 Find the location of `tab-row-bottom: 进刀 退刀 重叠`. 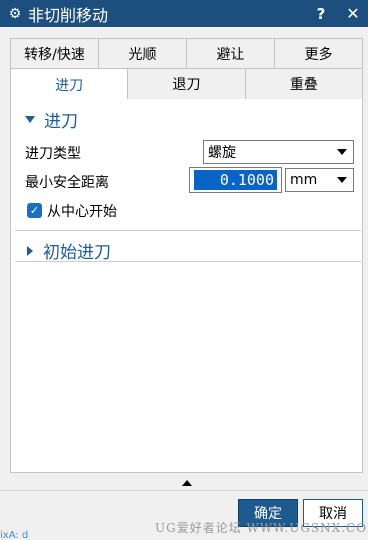

tab-row-bottom: 进刀 退刀 重叠 is located at coordinates (186, 84).